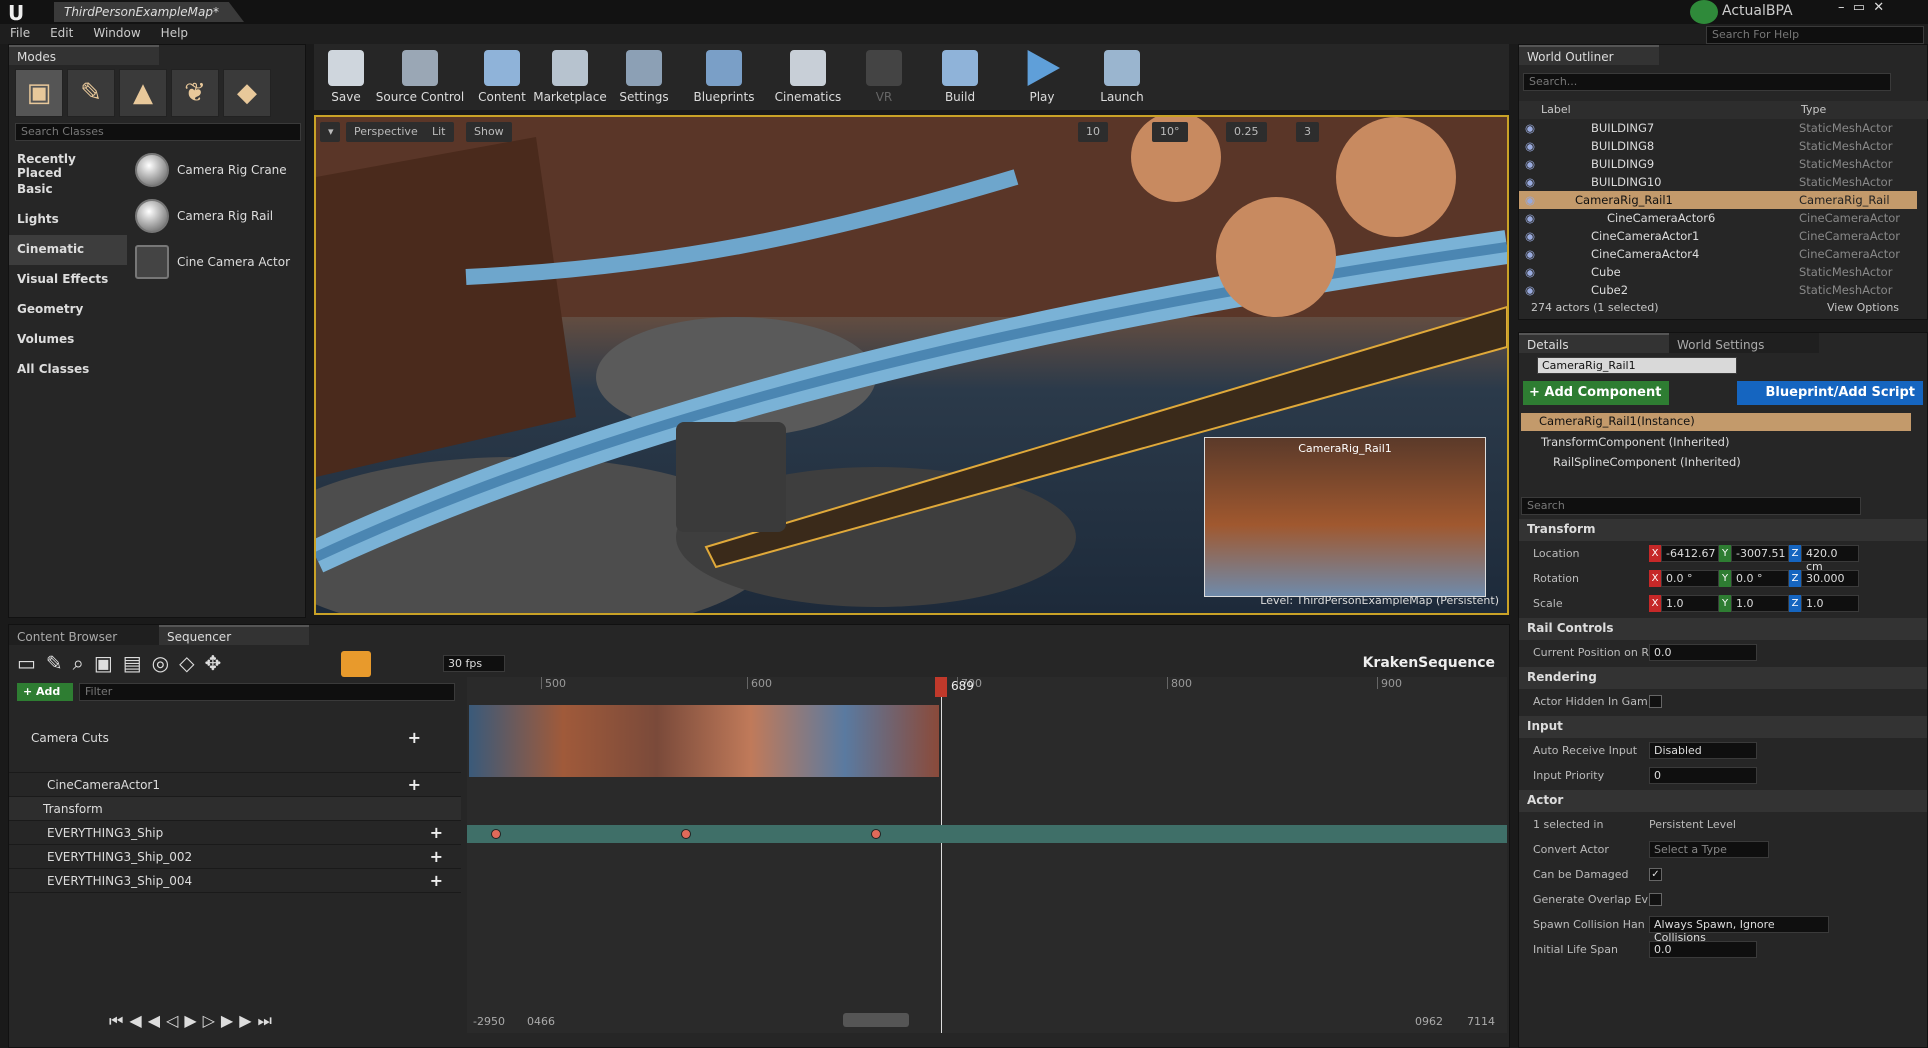  What do you see at coordinates (1718, 218) in the screenshot?
I see `outliner-row: ◉ CineCameraActor6 CineCameraActor` at bounding box center [1718, 218].